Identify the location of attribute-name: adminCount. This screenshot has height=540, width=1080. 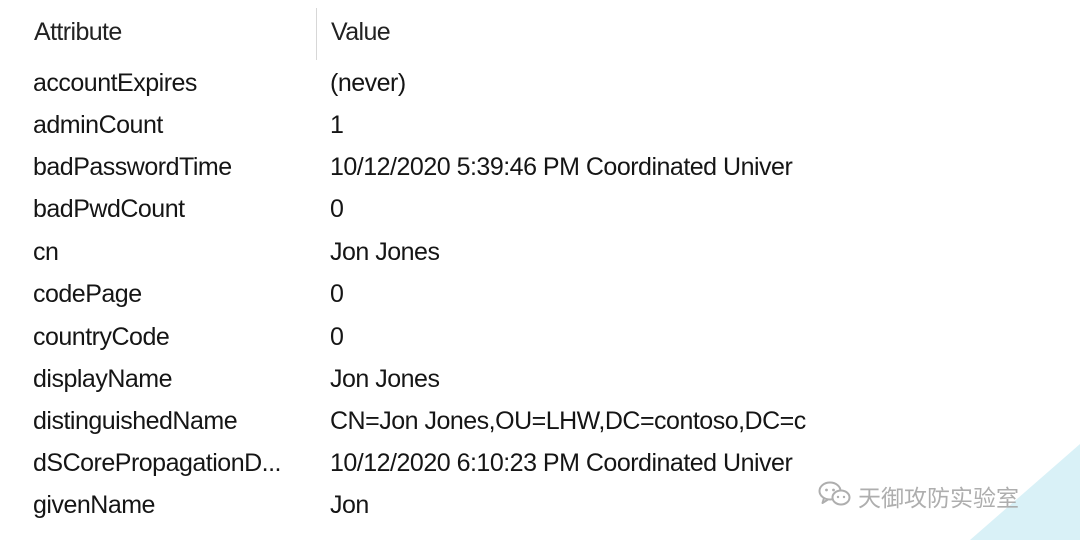
(98, 125).